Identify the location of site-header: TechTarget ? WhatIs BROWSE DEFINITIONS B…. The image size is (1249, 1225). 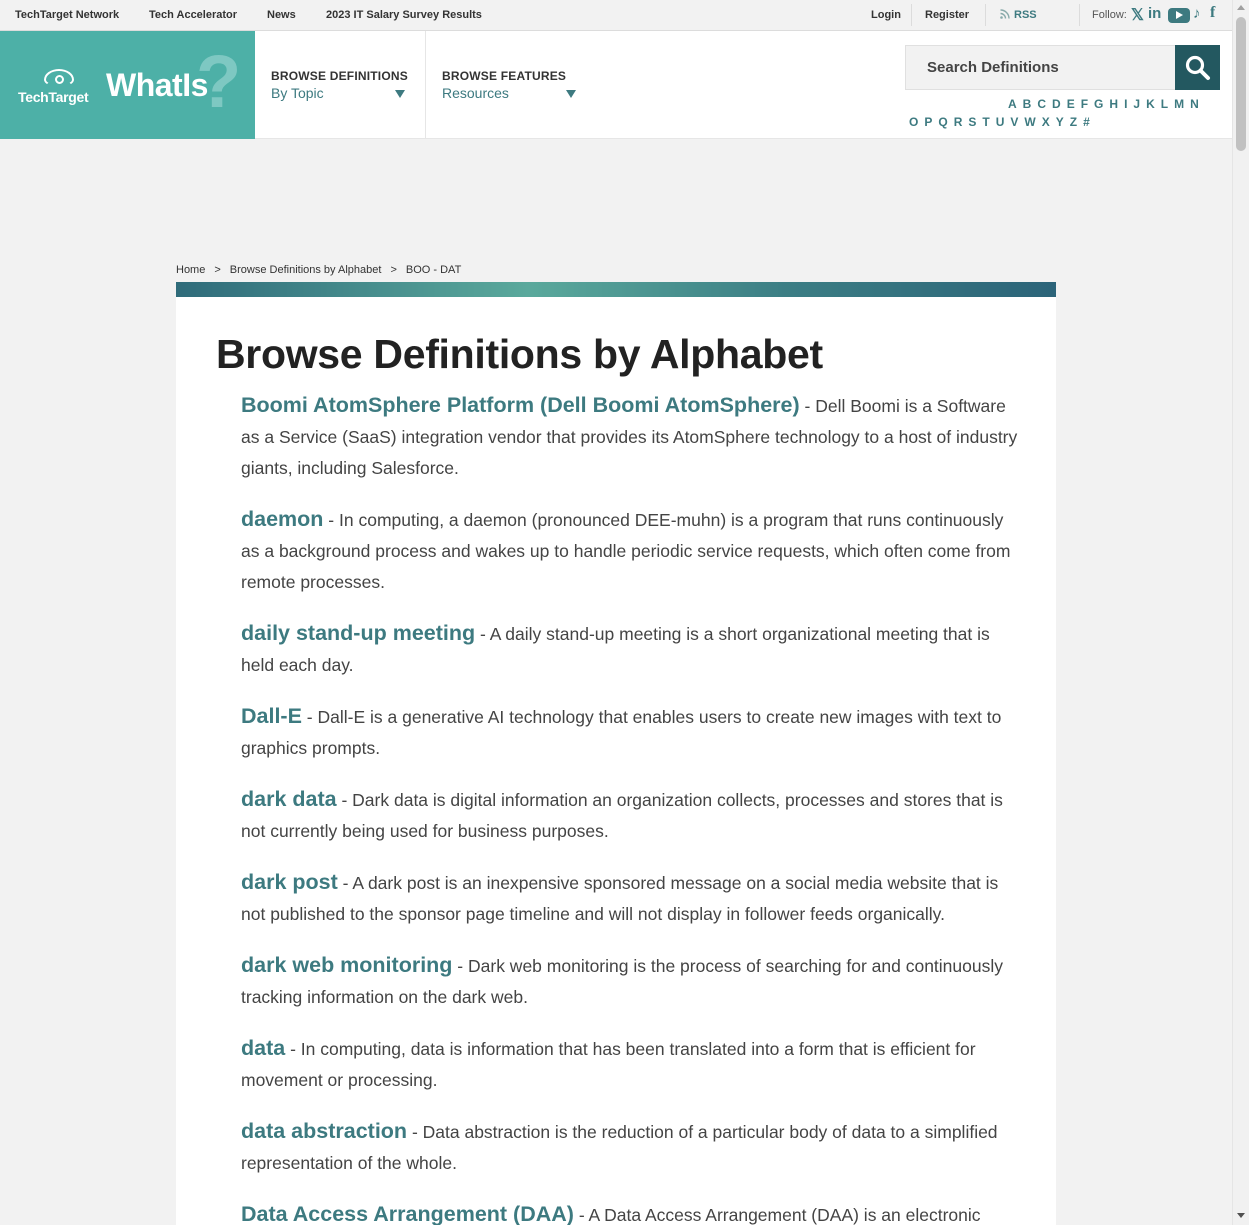
(616, 85).